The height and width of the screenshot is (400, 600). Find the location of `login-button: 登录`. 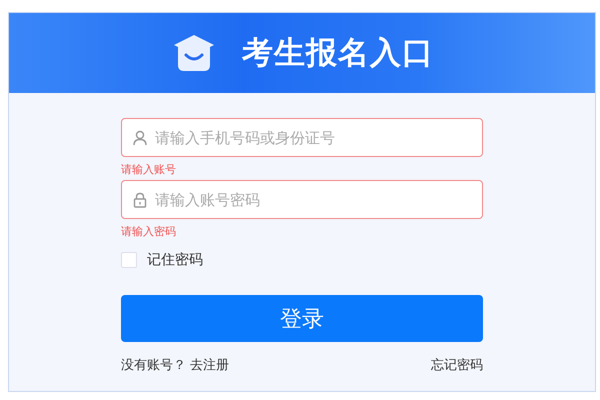

login-button: 登录 is located at coordinates (302, 318).